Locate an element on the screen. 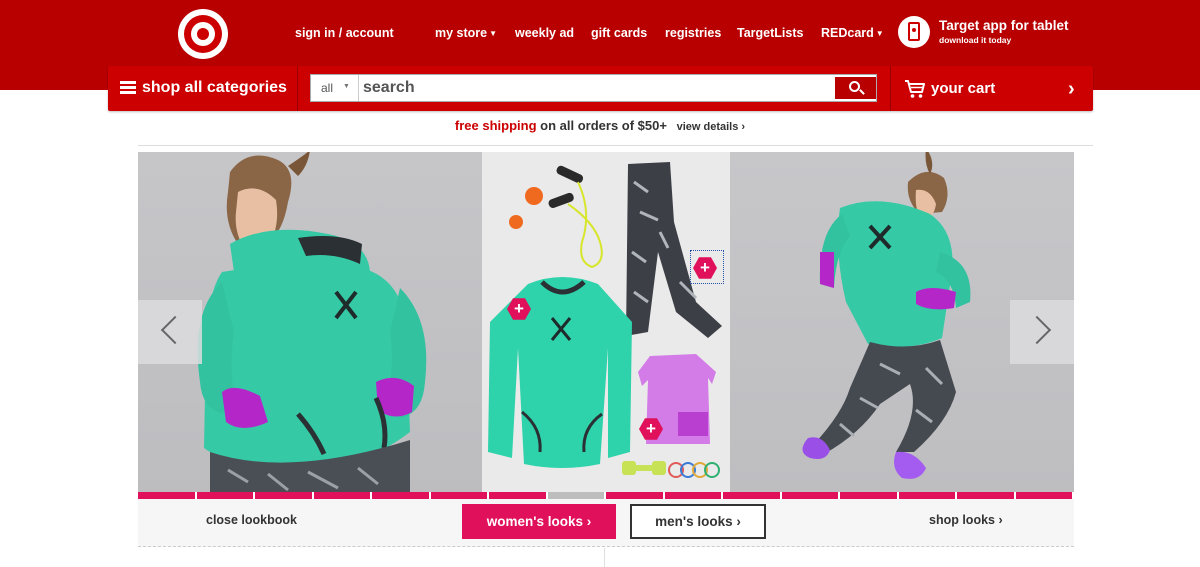 The width and height of the screenshot is (1200, 567). app-promo: Target app for tablet download it today is located at coordinates (993, 33).